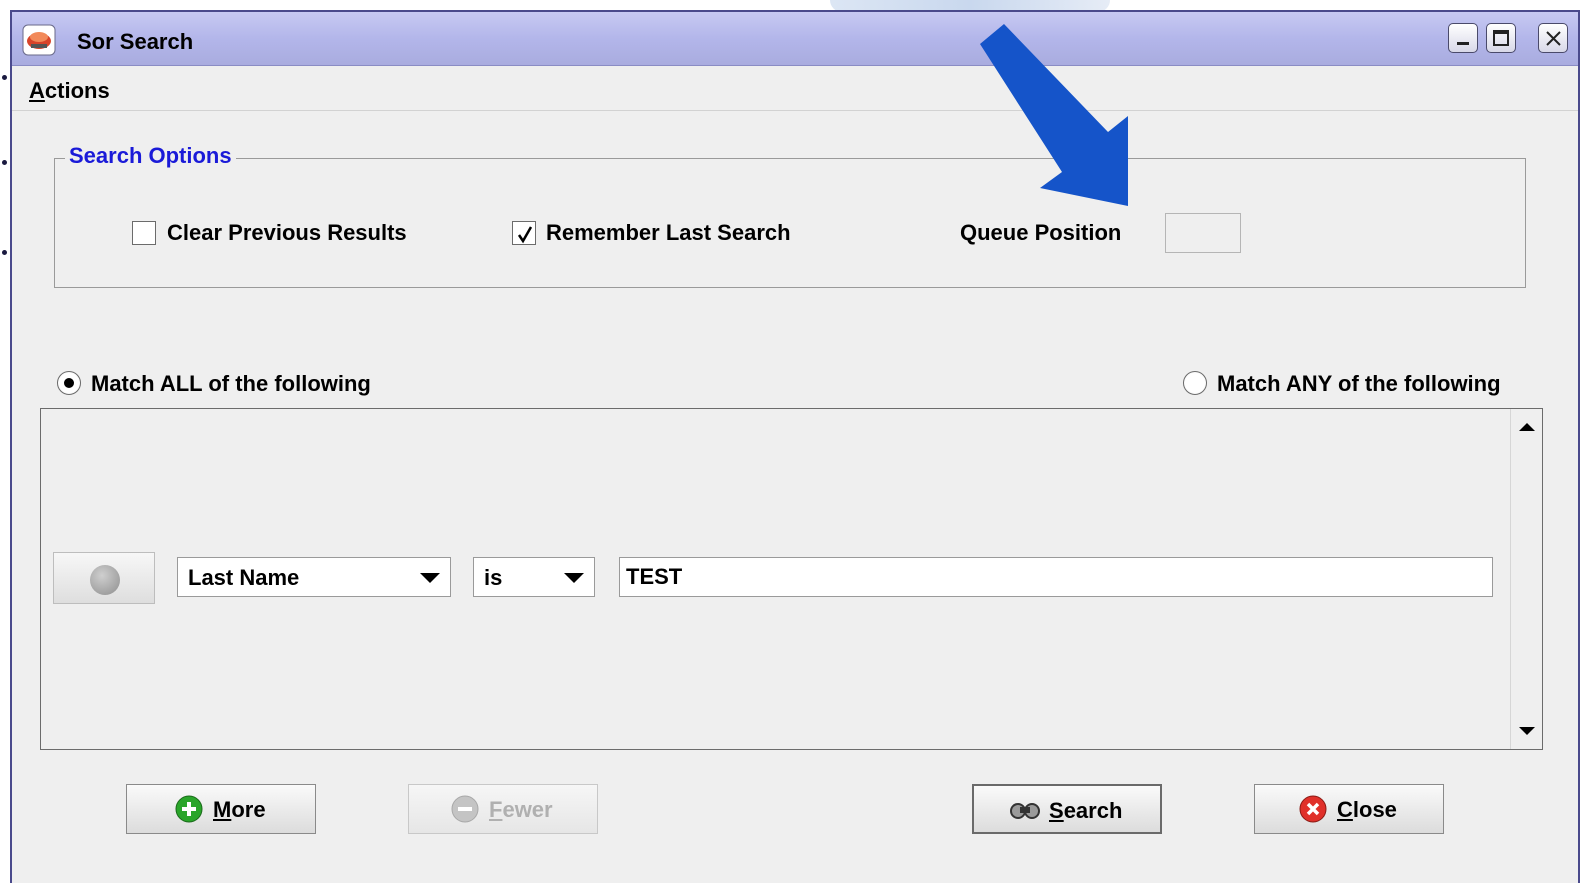 This screenshot has width=1580, height=883. What do you see at coordinates (1349, 809) in the screenshot?
I see `close-button: Close` at bounding box center [1349, 809].